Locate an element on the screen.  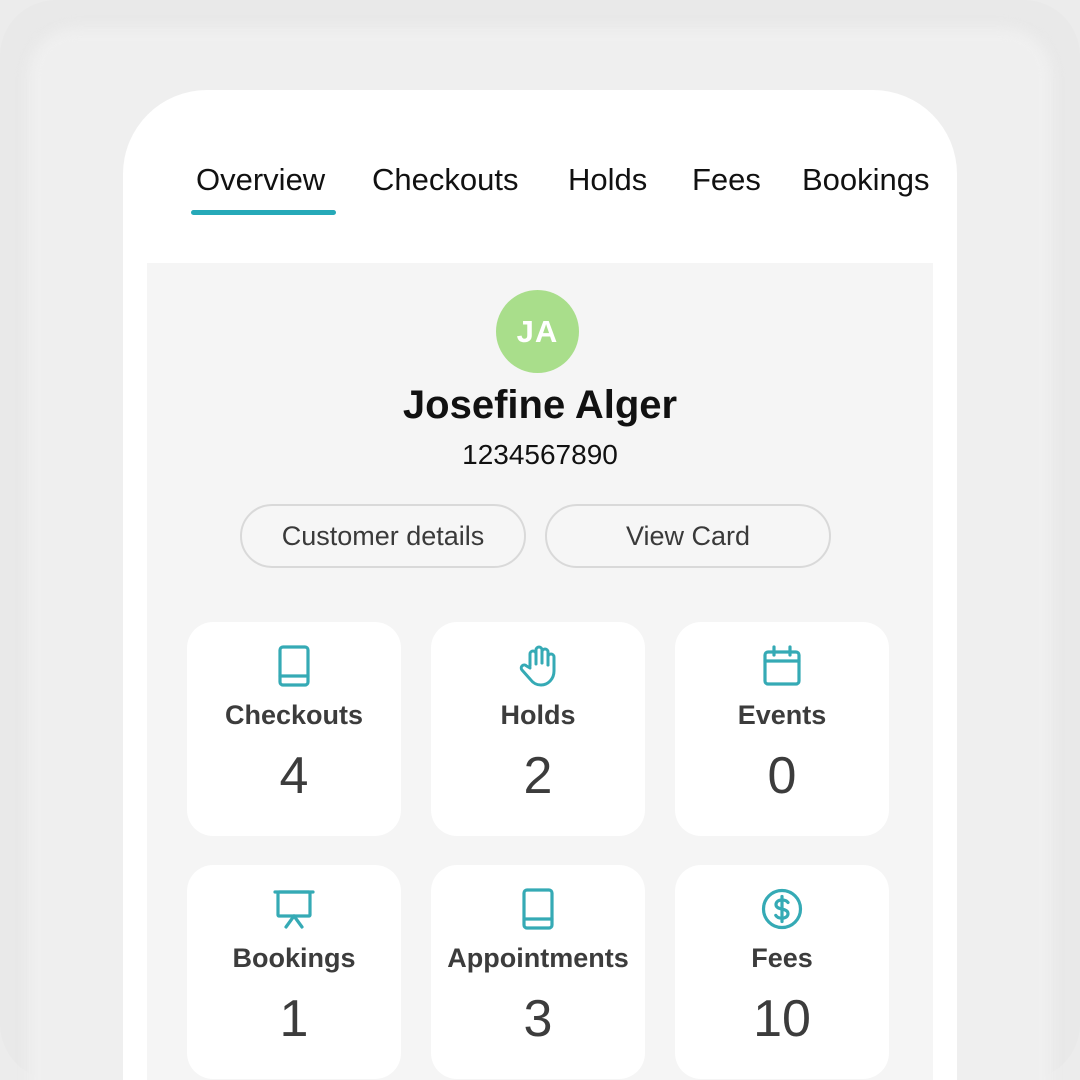
customer-details-label: Customer details is located at coordinates (383, 535).